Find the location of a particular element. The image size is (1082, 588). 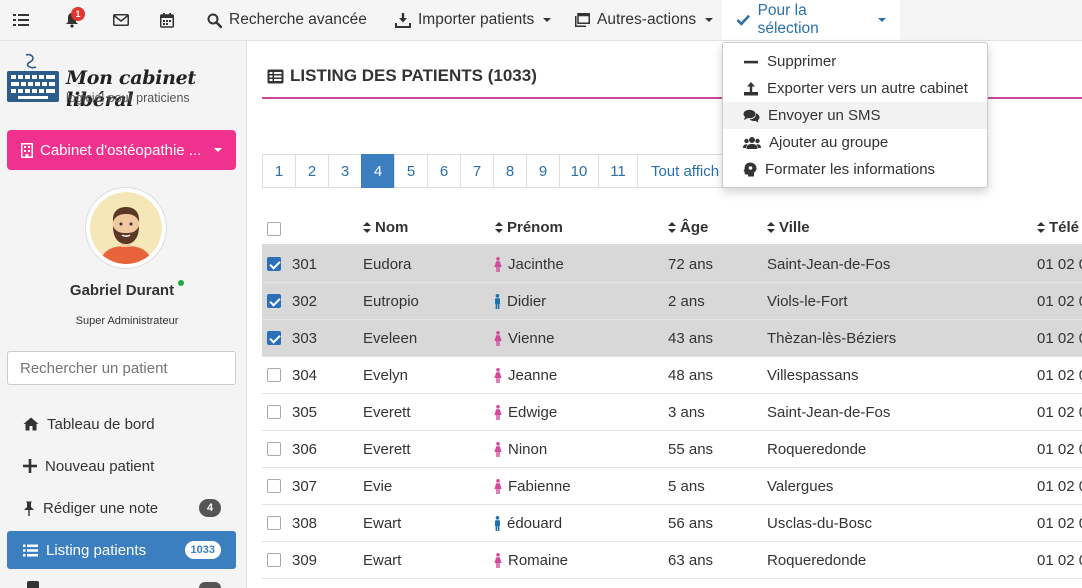

page-link-active: 4 is located at coordinates (378, 171).